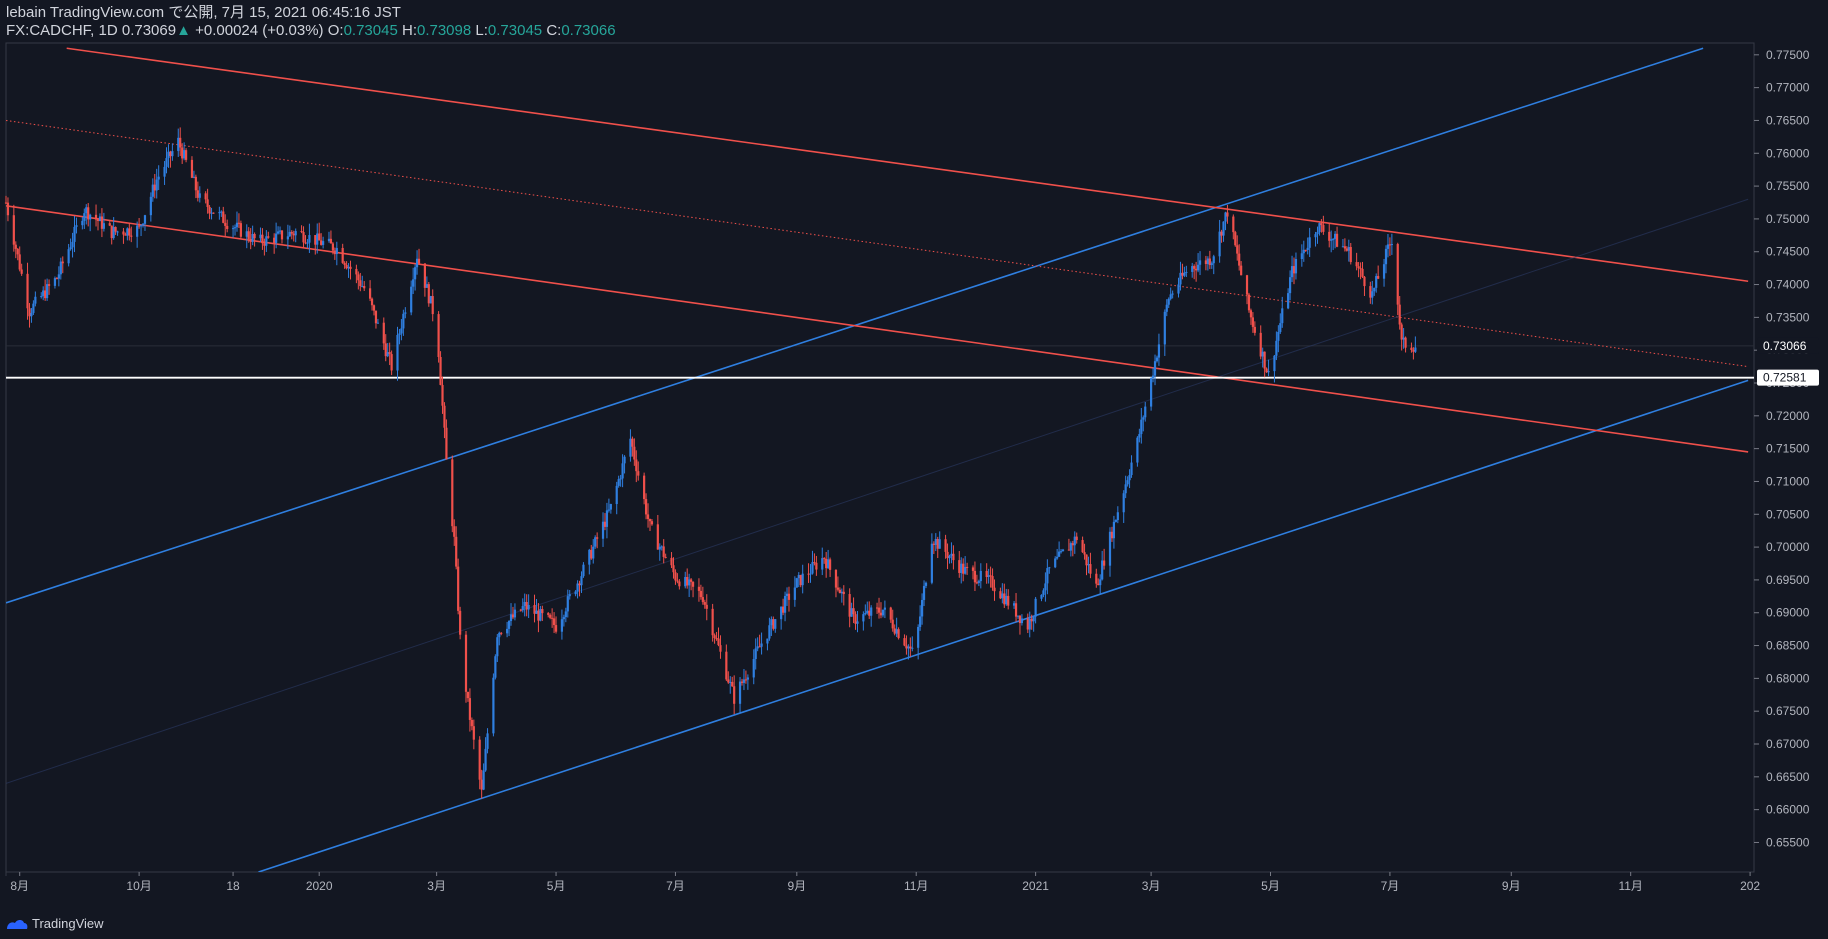 The image size is (1828, 939). Describe the element at coordinates (1788, 416) in the screenshot. I see `price-tick-label: 0.72000` at that location.